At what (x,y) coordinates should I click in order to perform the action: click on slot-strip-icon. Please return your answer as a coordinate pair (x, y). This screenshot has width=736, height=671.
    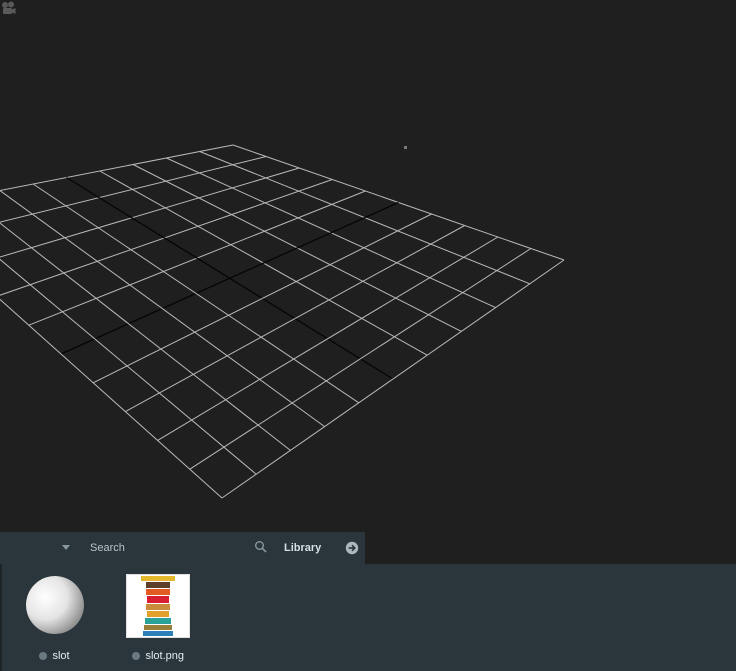
    Looking at the image, I should click on (158, 606).